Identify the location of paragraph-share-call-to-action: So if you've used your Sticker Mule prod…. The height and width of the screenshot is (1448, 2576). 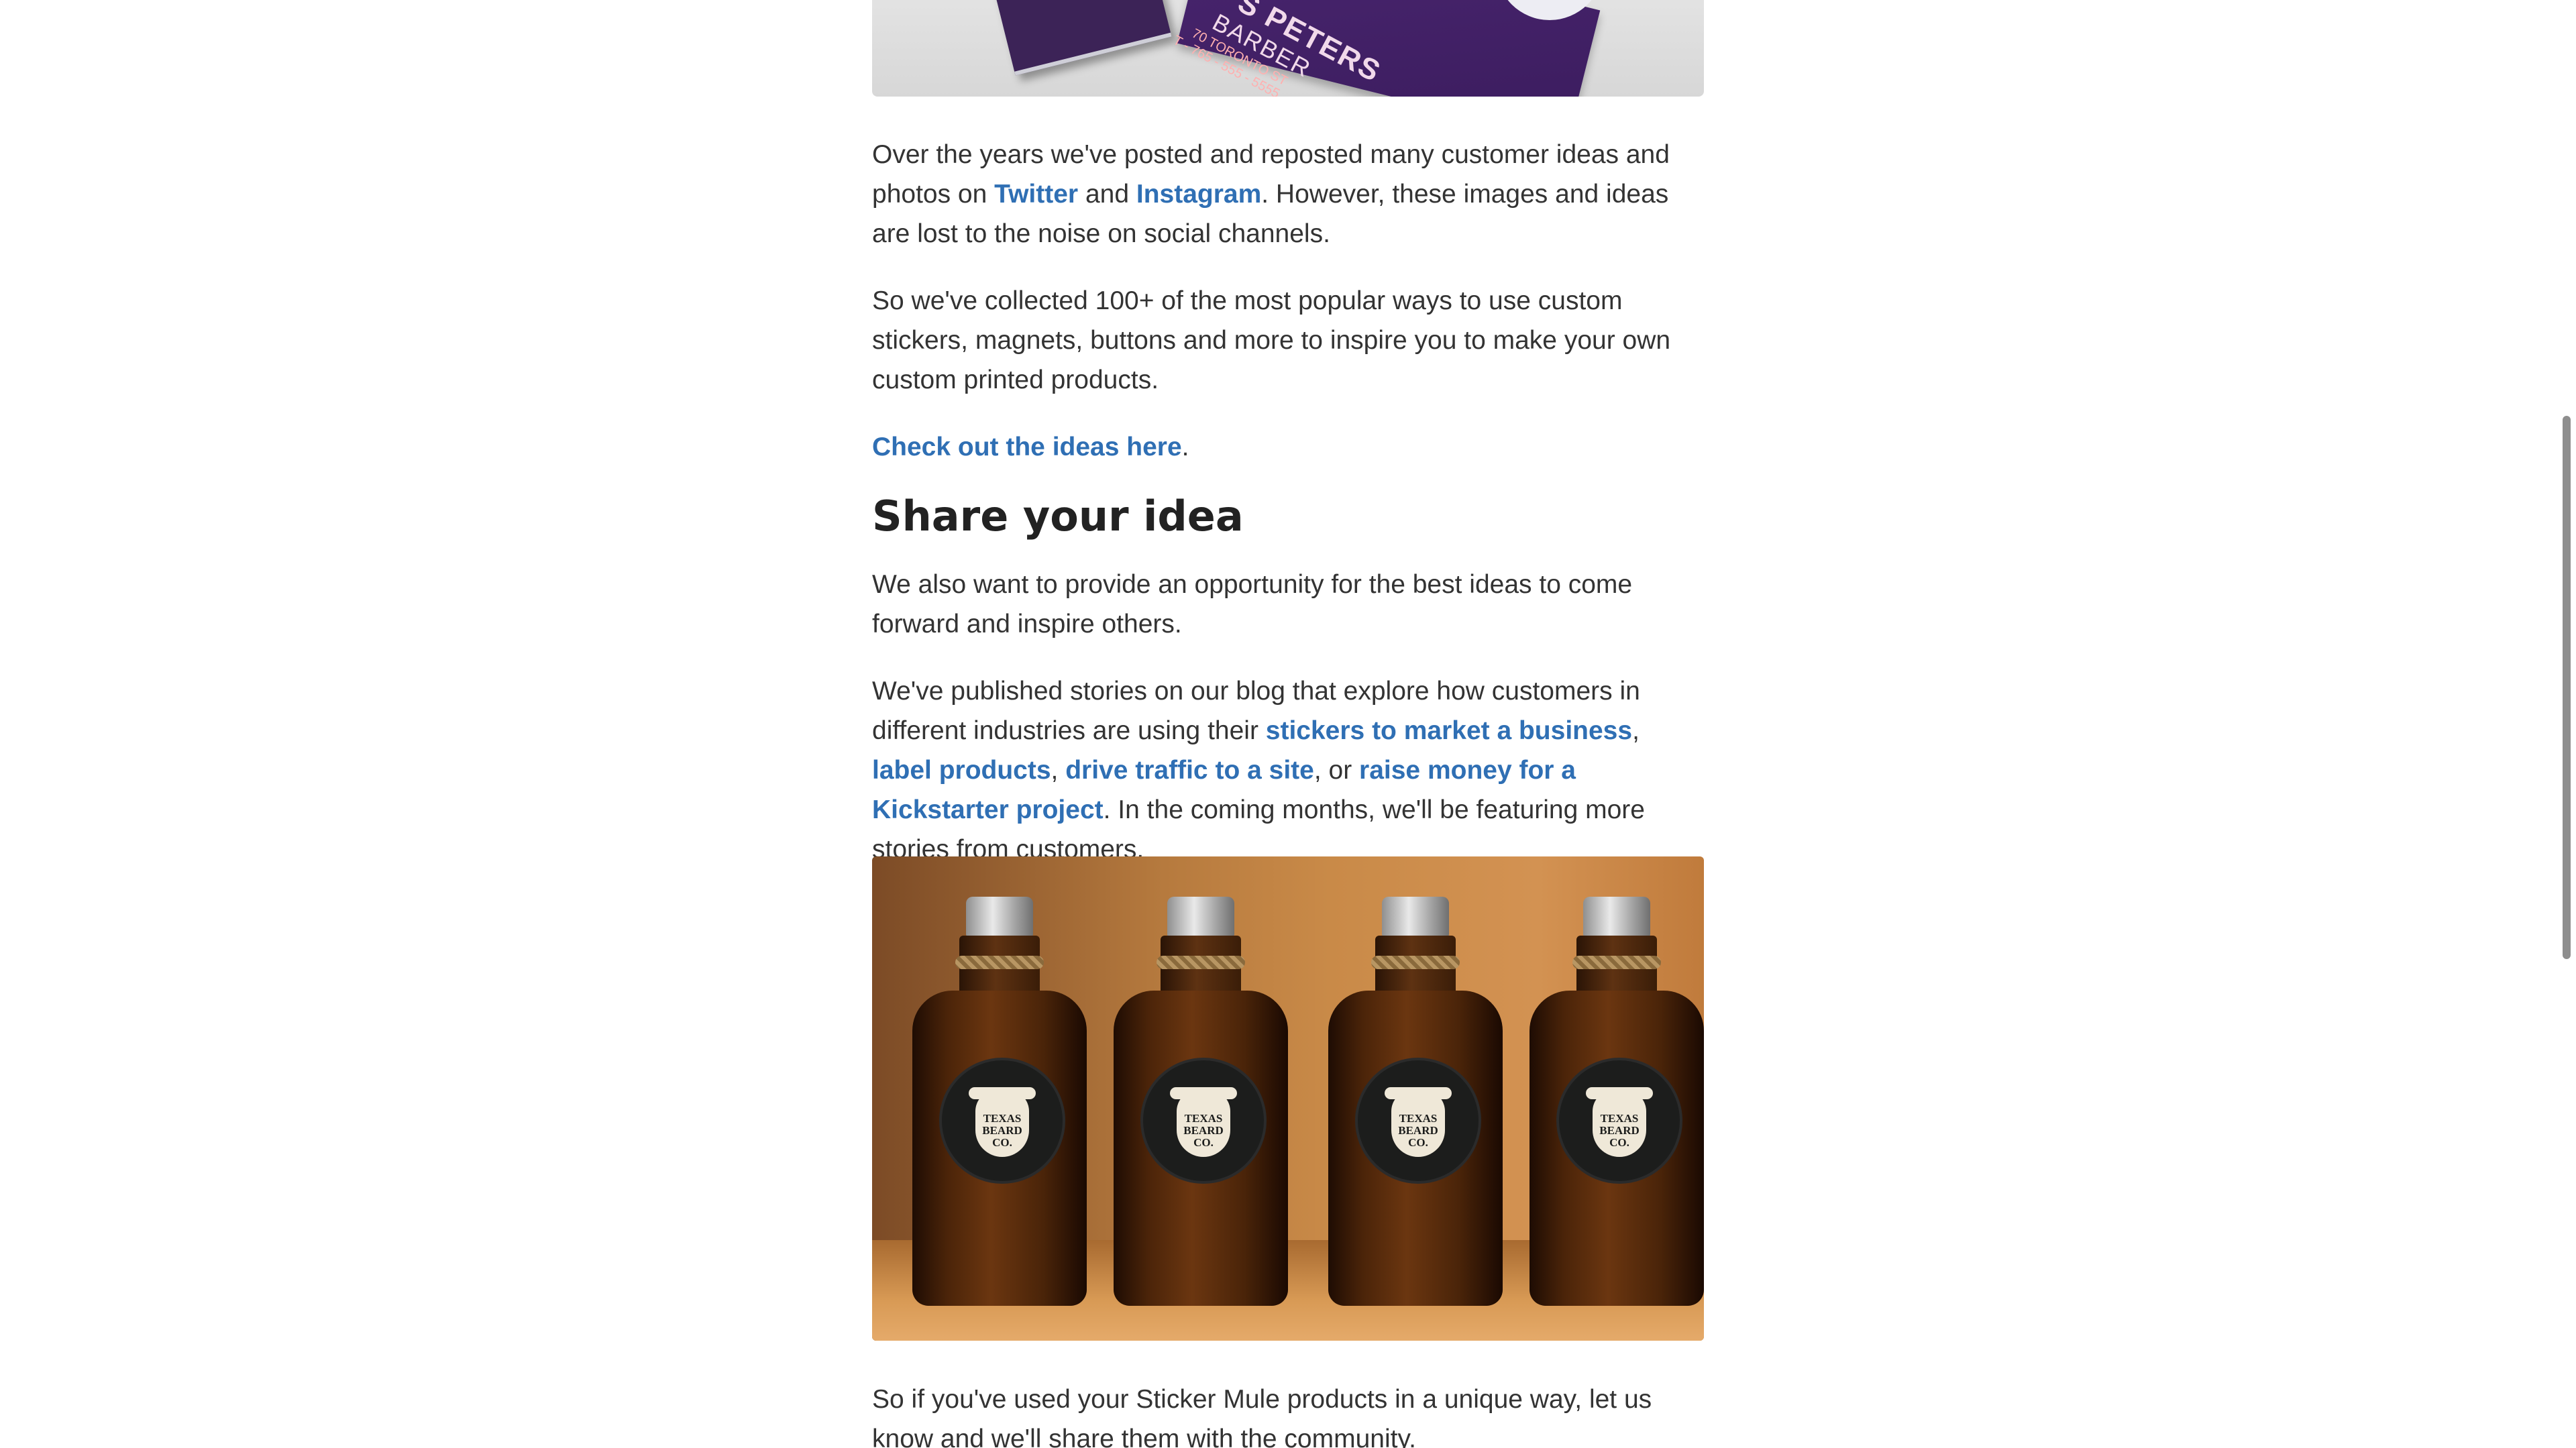
(1262, 1416).